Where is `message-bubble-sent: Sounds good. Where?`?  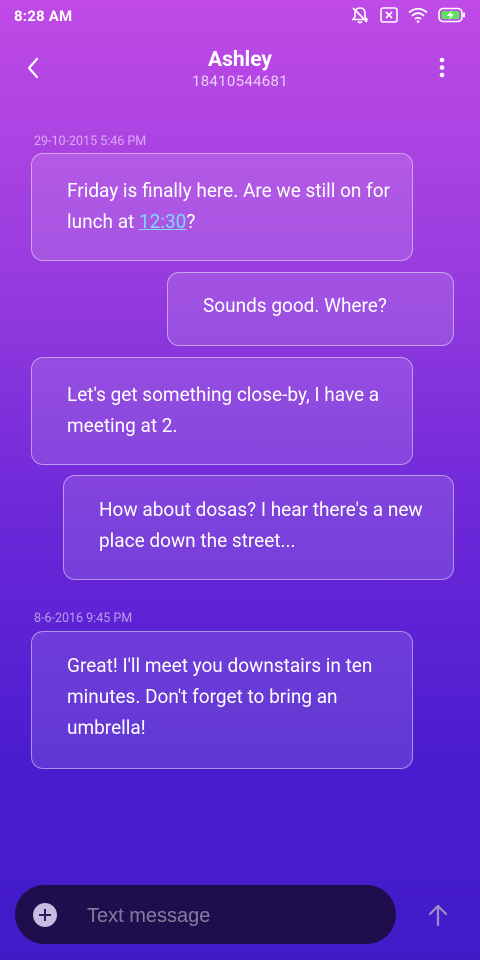 message-bubble-sent: Sounds good. Where? is located at coordinates (310, 309).